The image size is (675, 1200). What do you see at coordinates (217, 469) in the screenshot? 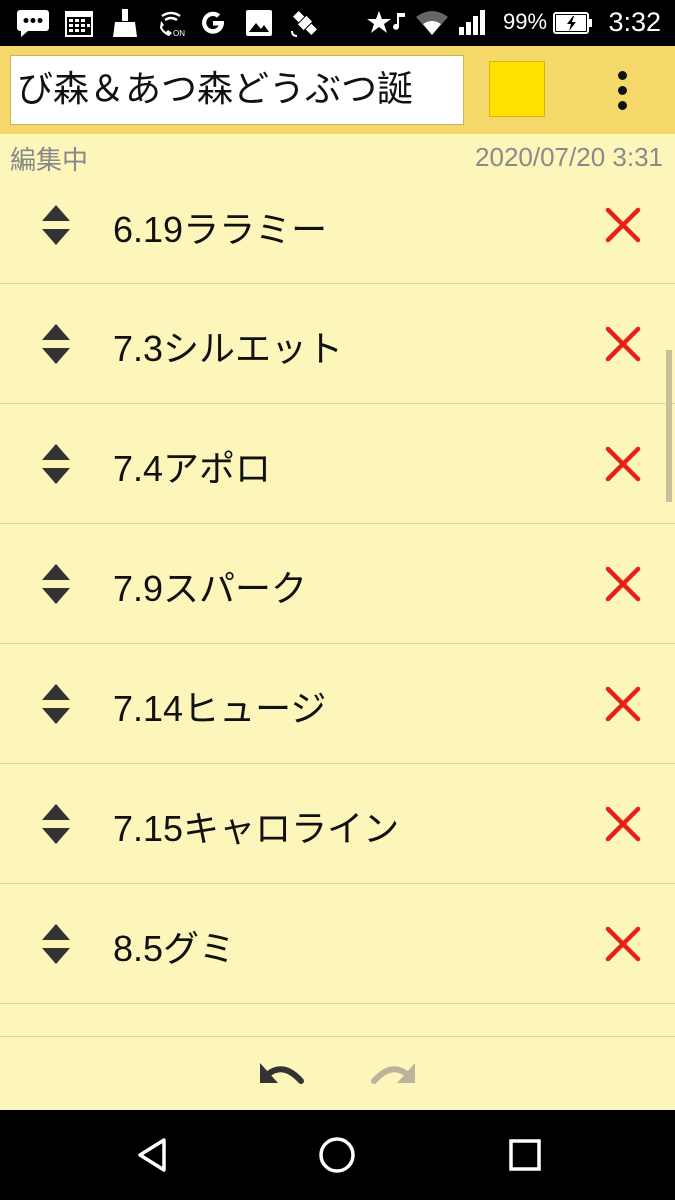
I see `item-name: アポロ` at bounding box center [217, 469].